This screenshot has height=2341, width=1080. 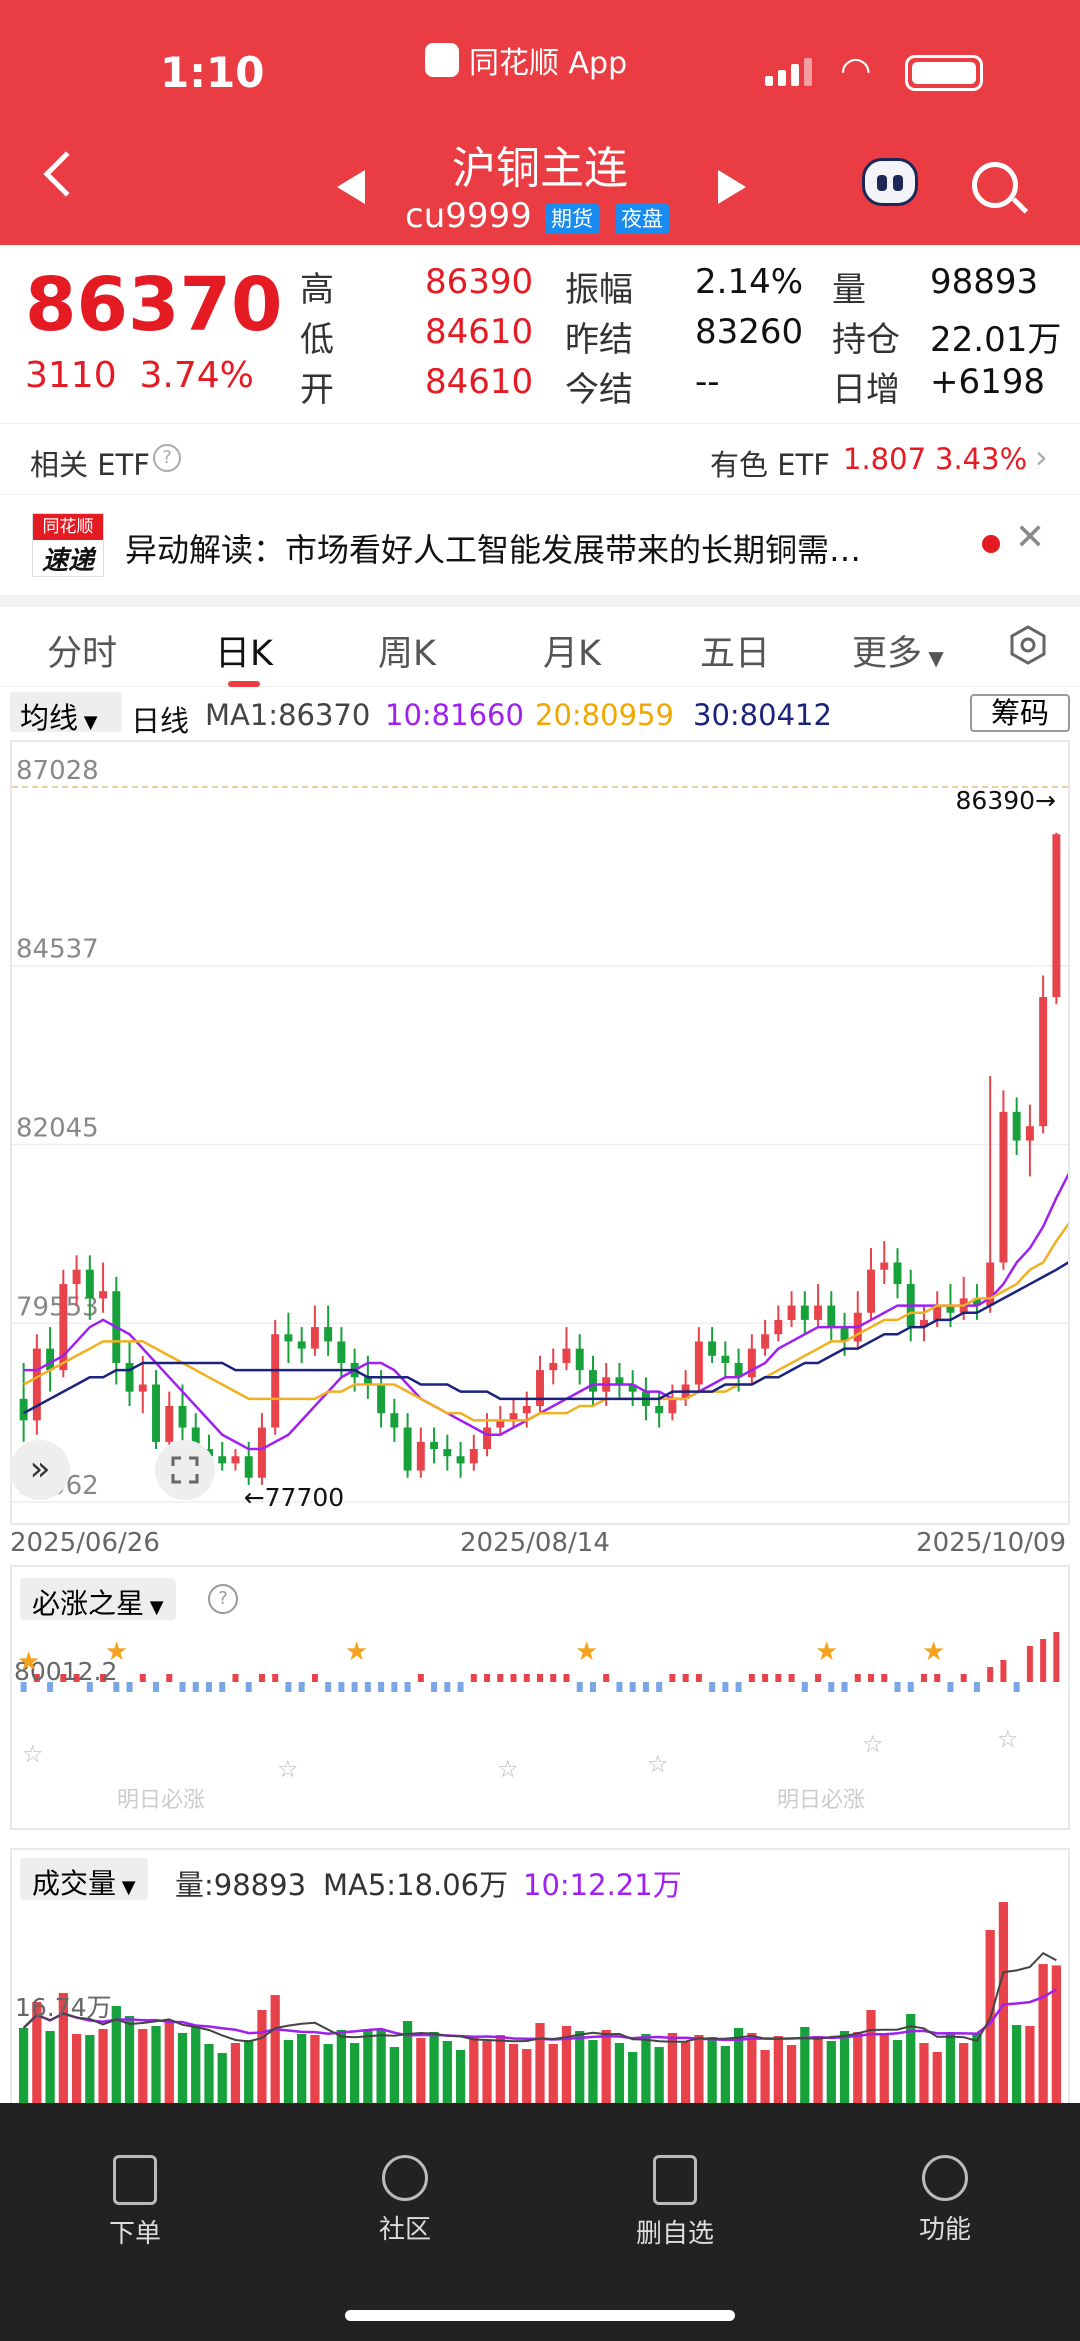 What do you see at coordinates (1028, 645) in the screenshot?
I see `settings-hexagon-icon` at bounding box center [1028, 645].